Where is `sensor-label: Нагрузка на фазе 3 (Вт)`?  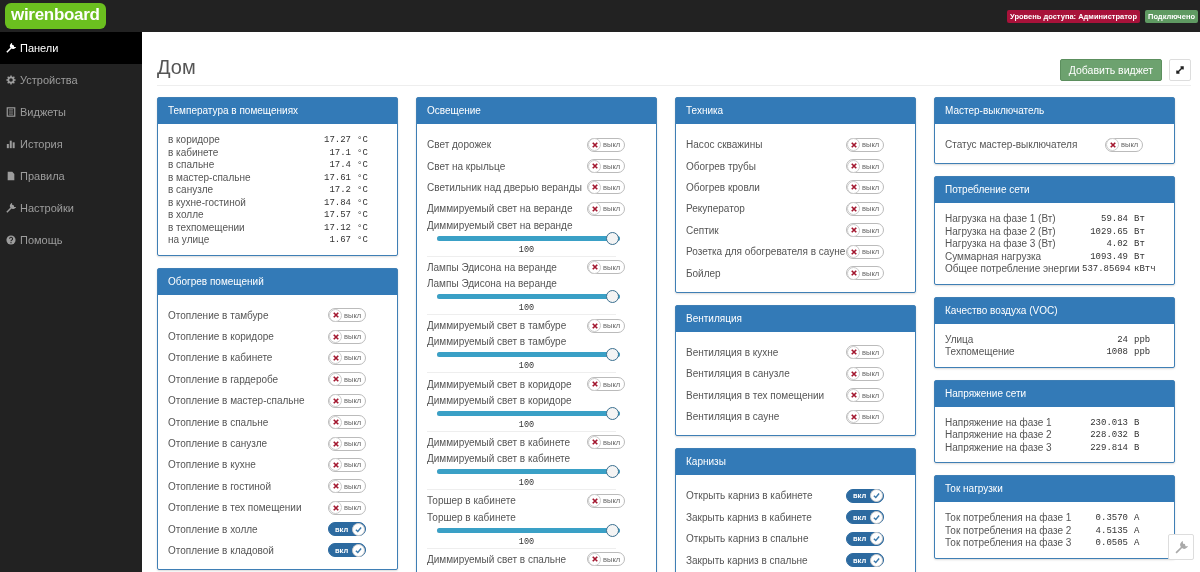
sensor-label: Нагрузка на фазе 3 (Вт) is located at coordinates (1001, 244).